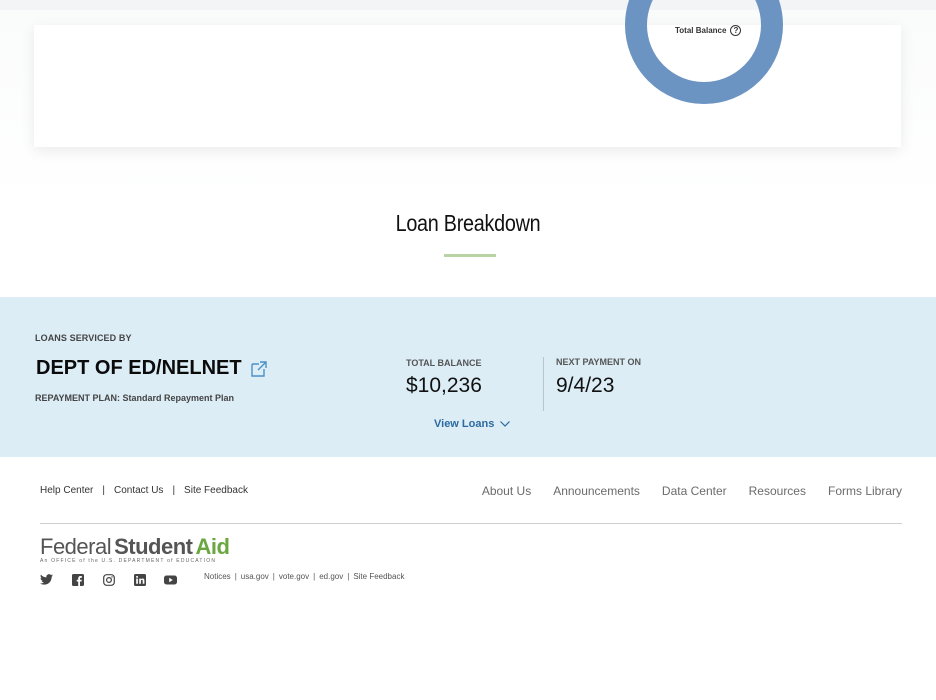  What do you see at coordinates (216, 490) in the screenshot?
I see `site-feedback-link: Site Feedback` at bounding box center [216, 490].